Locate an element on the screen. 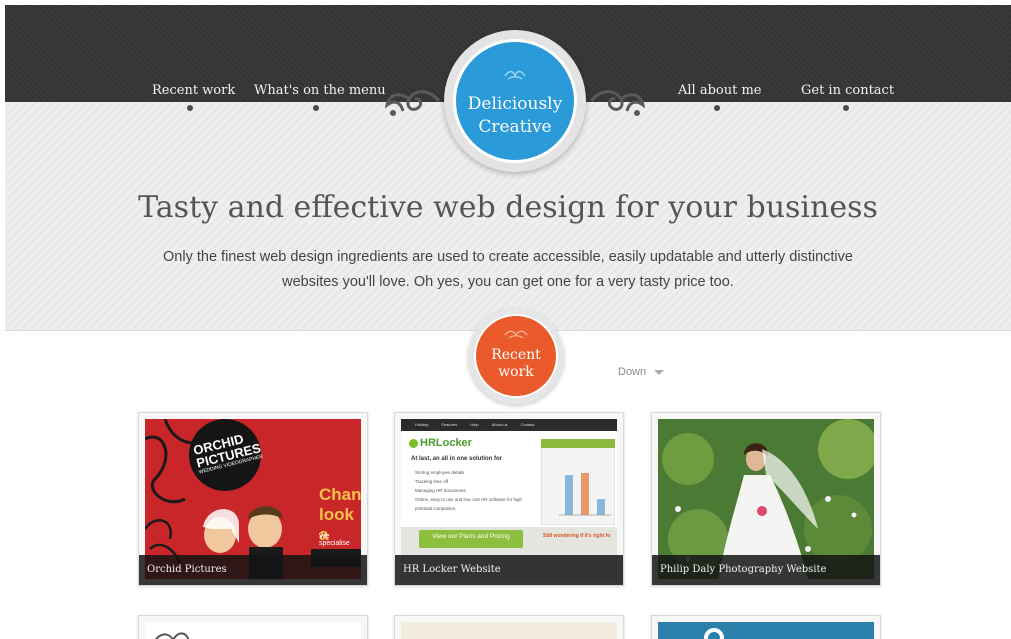  badge-flourish-icon is located at coordinates (516, 334).